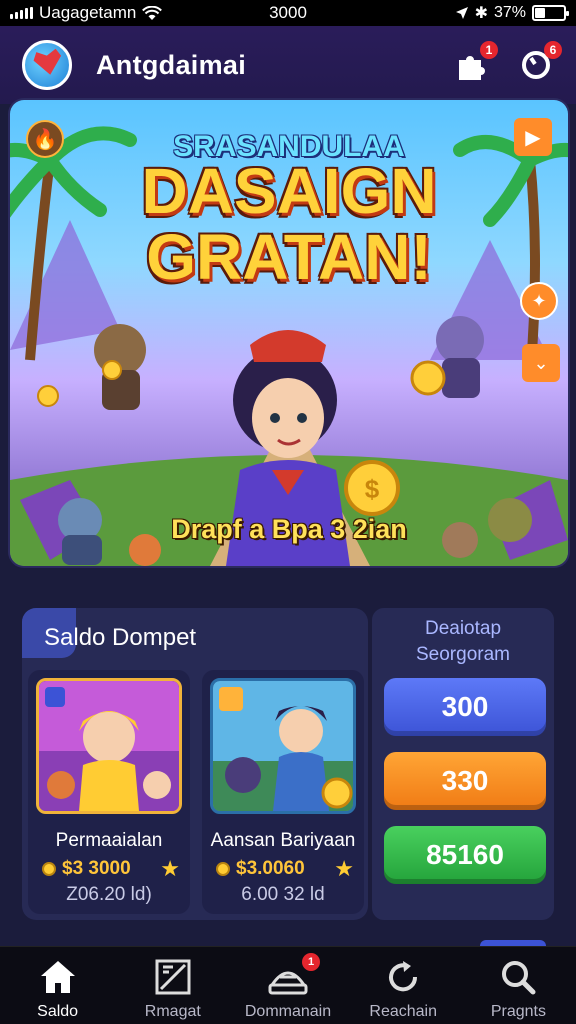  What do you see at coordinates (403, 977) in the screenshot?
I see `refresh-icon` at bounding box center [403, 977].